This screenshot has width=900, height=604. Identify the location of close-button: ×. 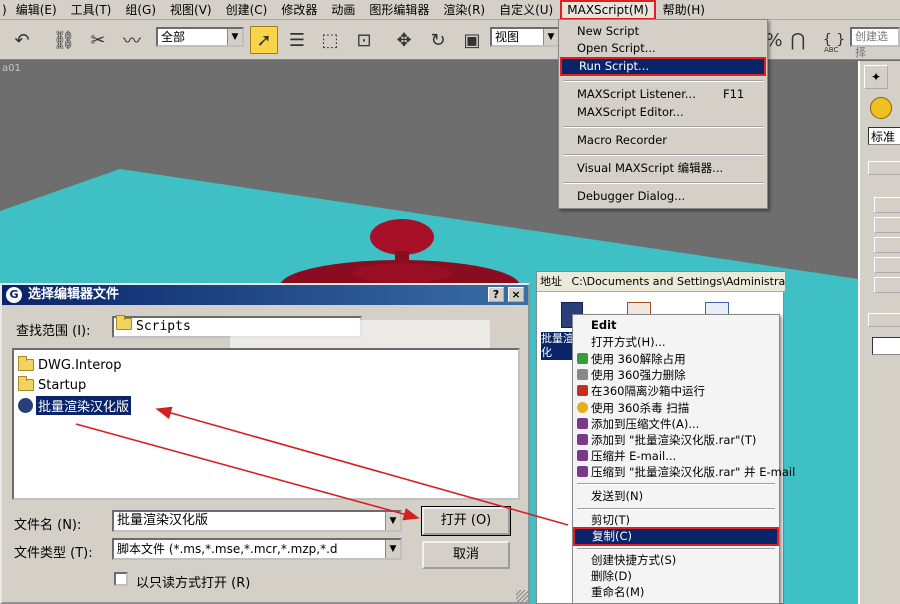
(516, 294).